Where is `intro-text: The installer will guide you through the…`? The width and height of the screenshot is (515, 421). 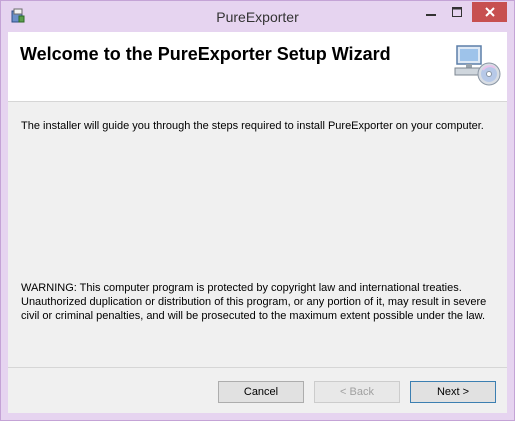
intro-text: The installer will guide you through the… is located at coordinates (252, 126).